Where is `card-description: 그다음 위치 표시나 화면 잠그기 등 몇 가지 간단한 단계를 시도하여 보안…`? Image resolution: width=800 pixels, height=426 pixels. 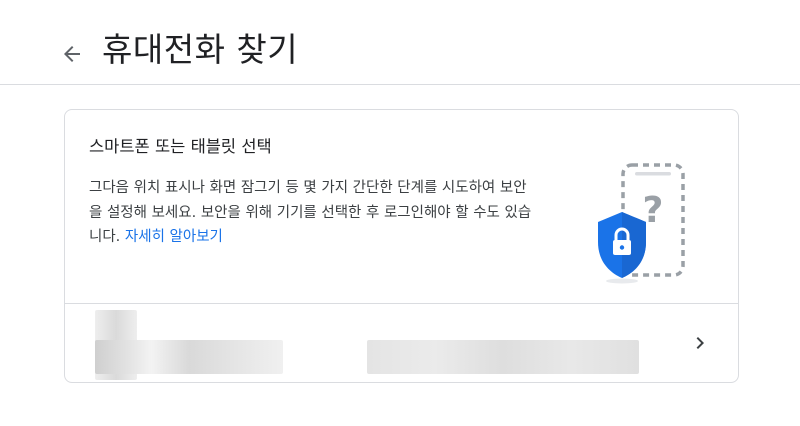
card-description: 그다음 위치 표시나 화면 잠그기 등 몇 가지 간단한 단계를 시도하여 보안… is located at coordinates (314, 213).